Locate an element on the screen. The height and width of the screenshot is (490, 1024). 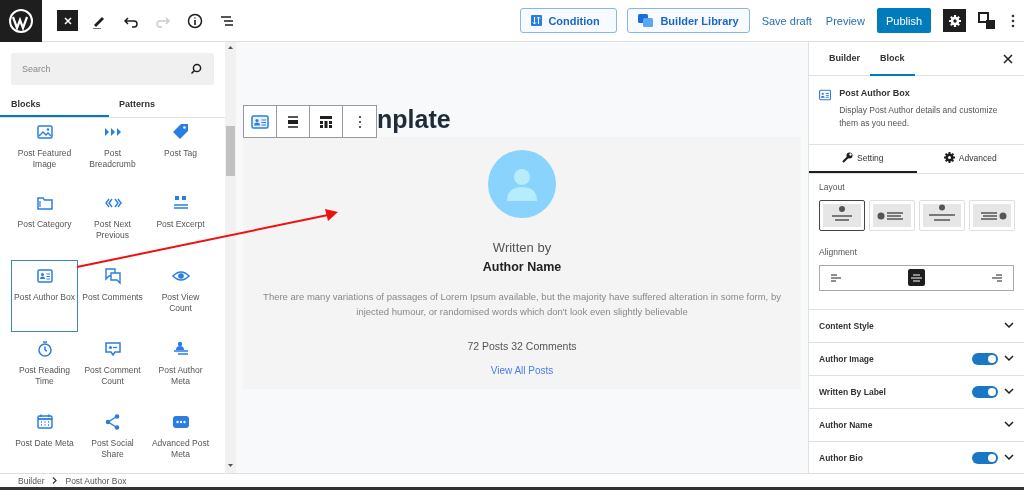
settings-button is located at coordinates (954, 20).